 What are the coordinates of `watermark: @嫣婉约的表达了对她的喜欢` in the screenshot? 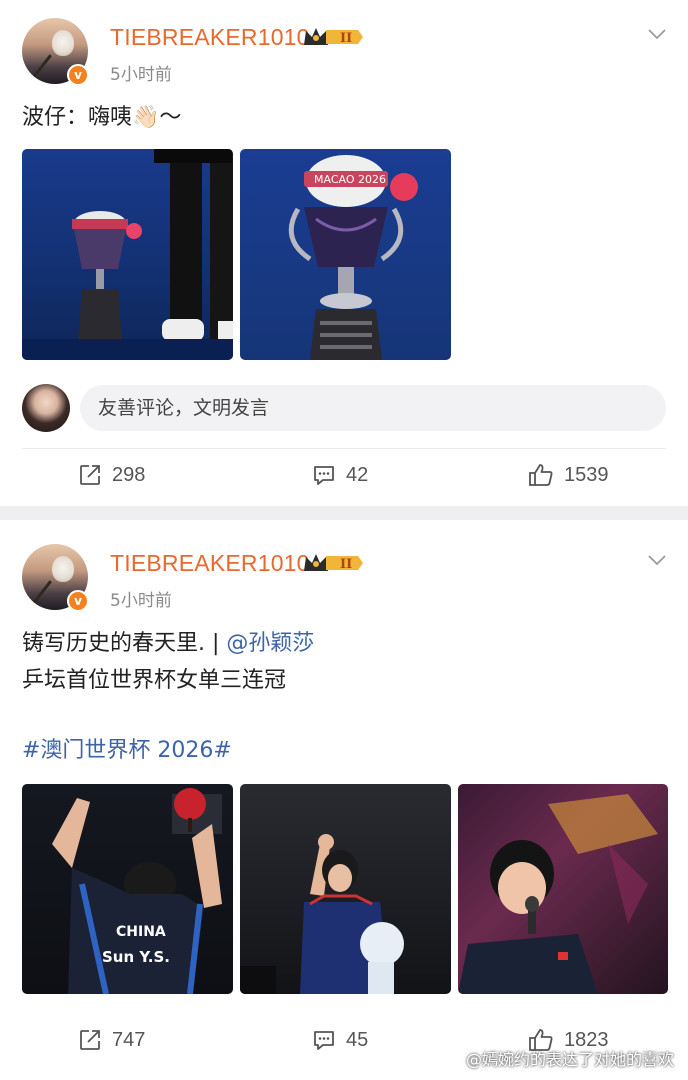 It's located at (554, 1058).